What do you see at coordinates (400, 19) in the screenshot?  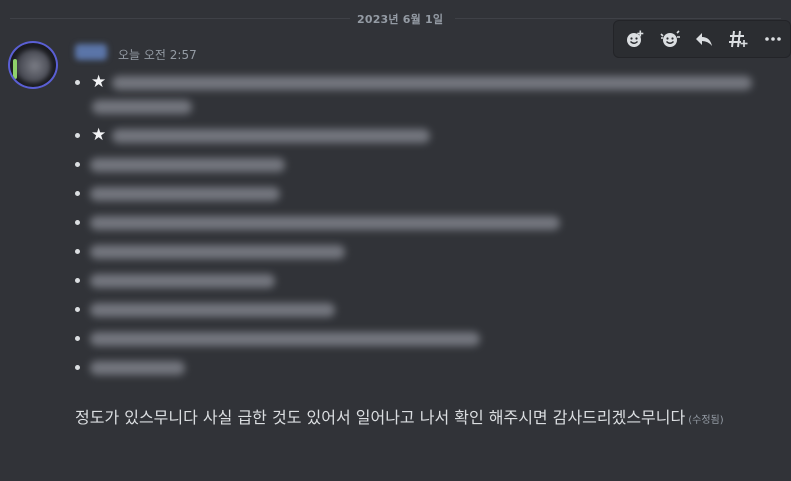 I see `date-divider-label: 2023년 6월 1일` at bounding box center [400, 19].